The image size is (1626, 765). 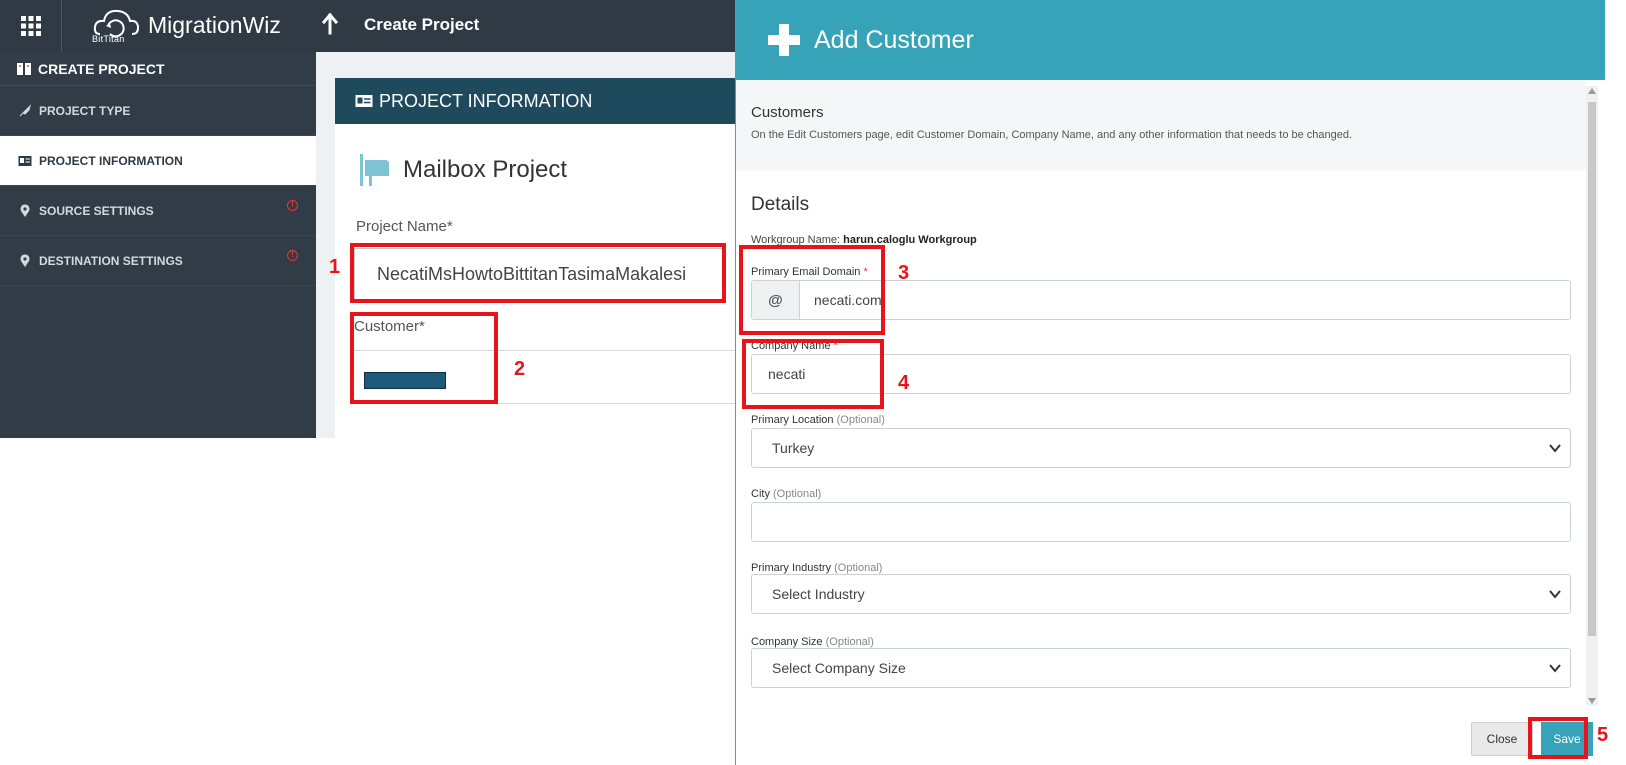 What do you see at coordinates (839, 668) in the screenshot?
I see `size-value: Select Company Size` at bounding box center [839, 668].